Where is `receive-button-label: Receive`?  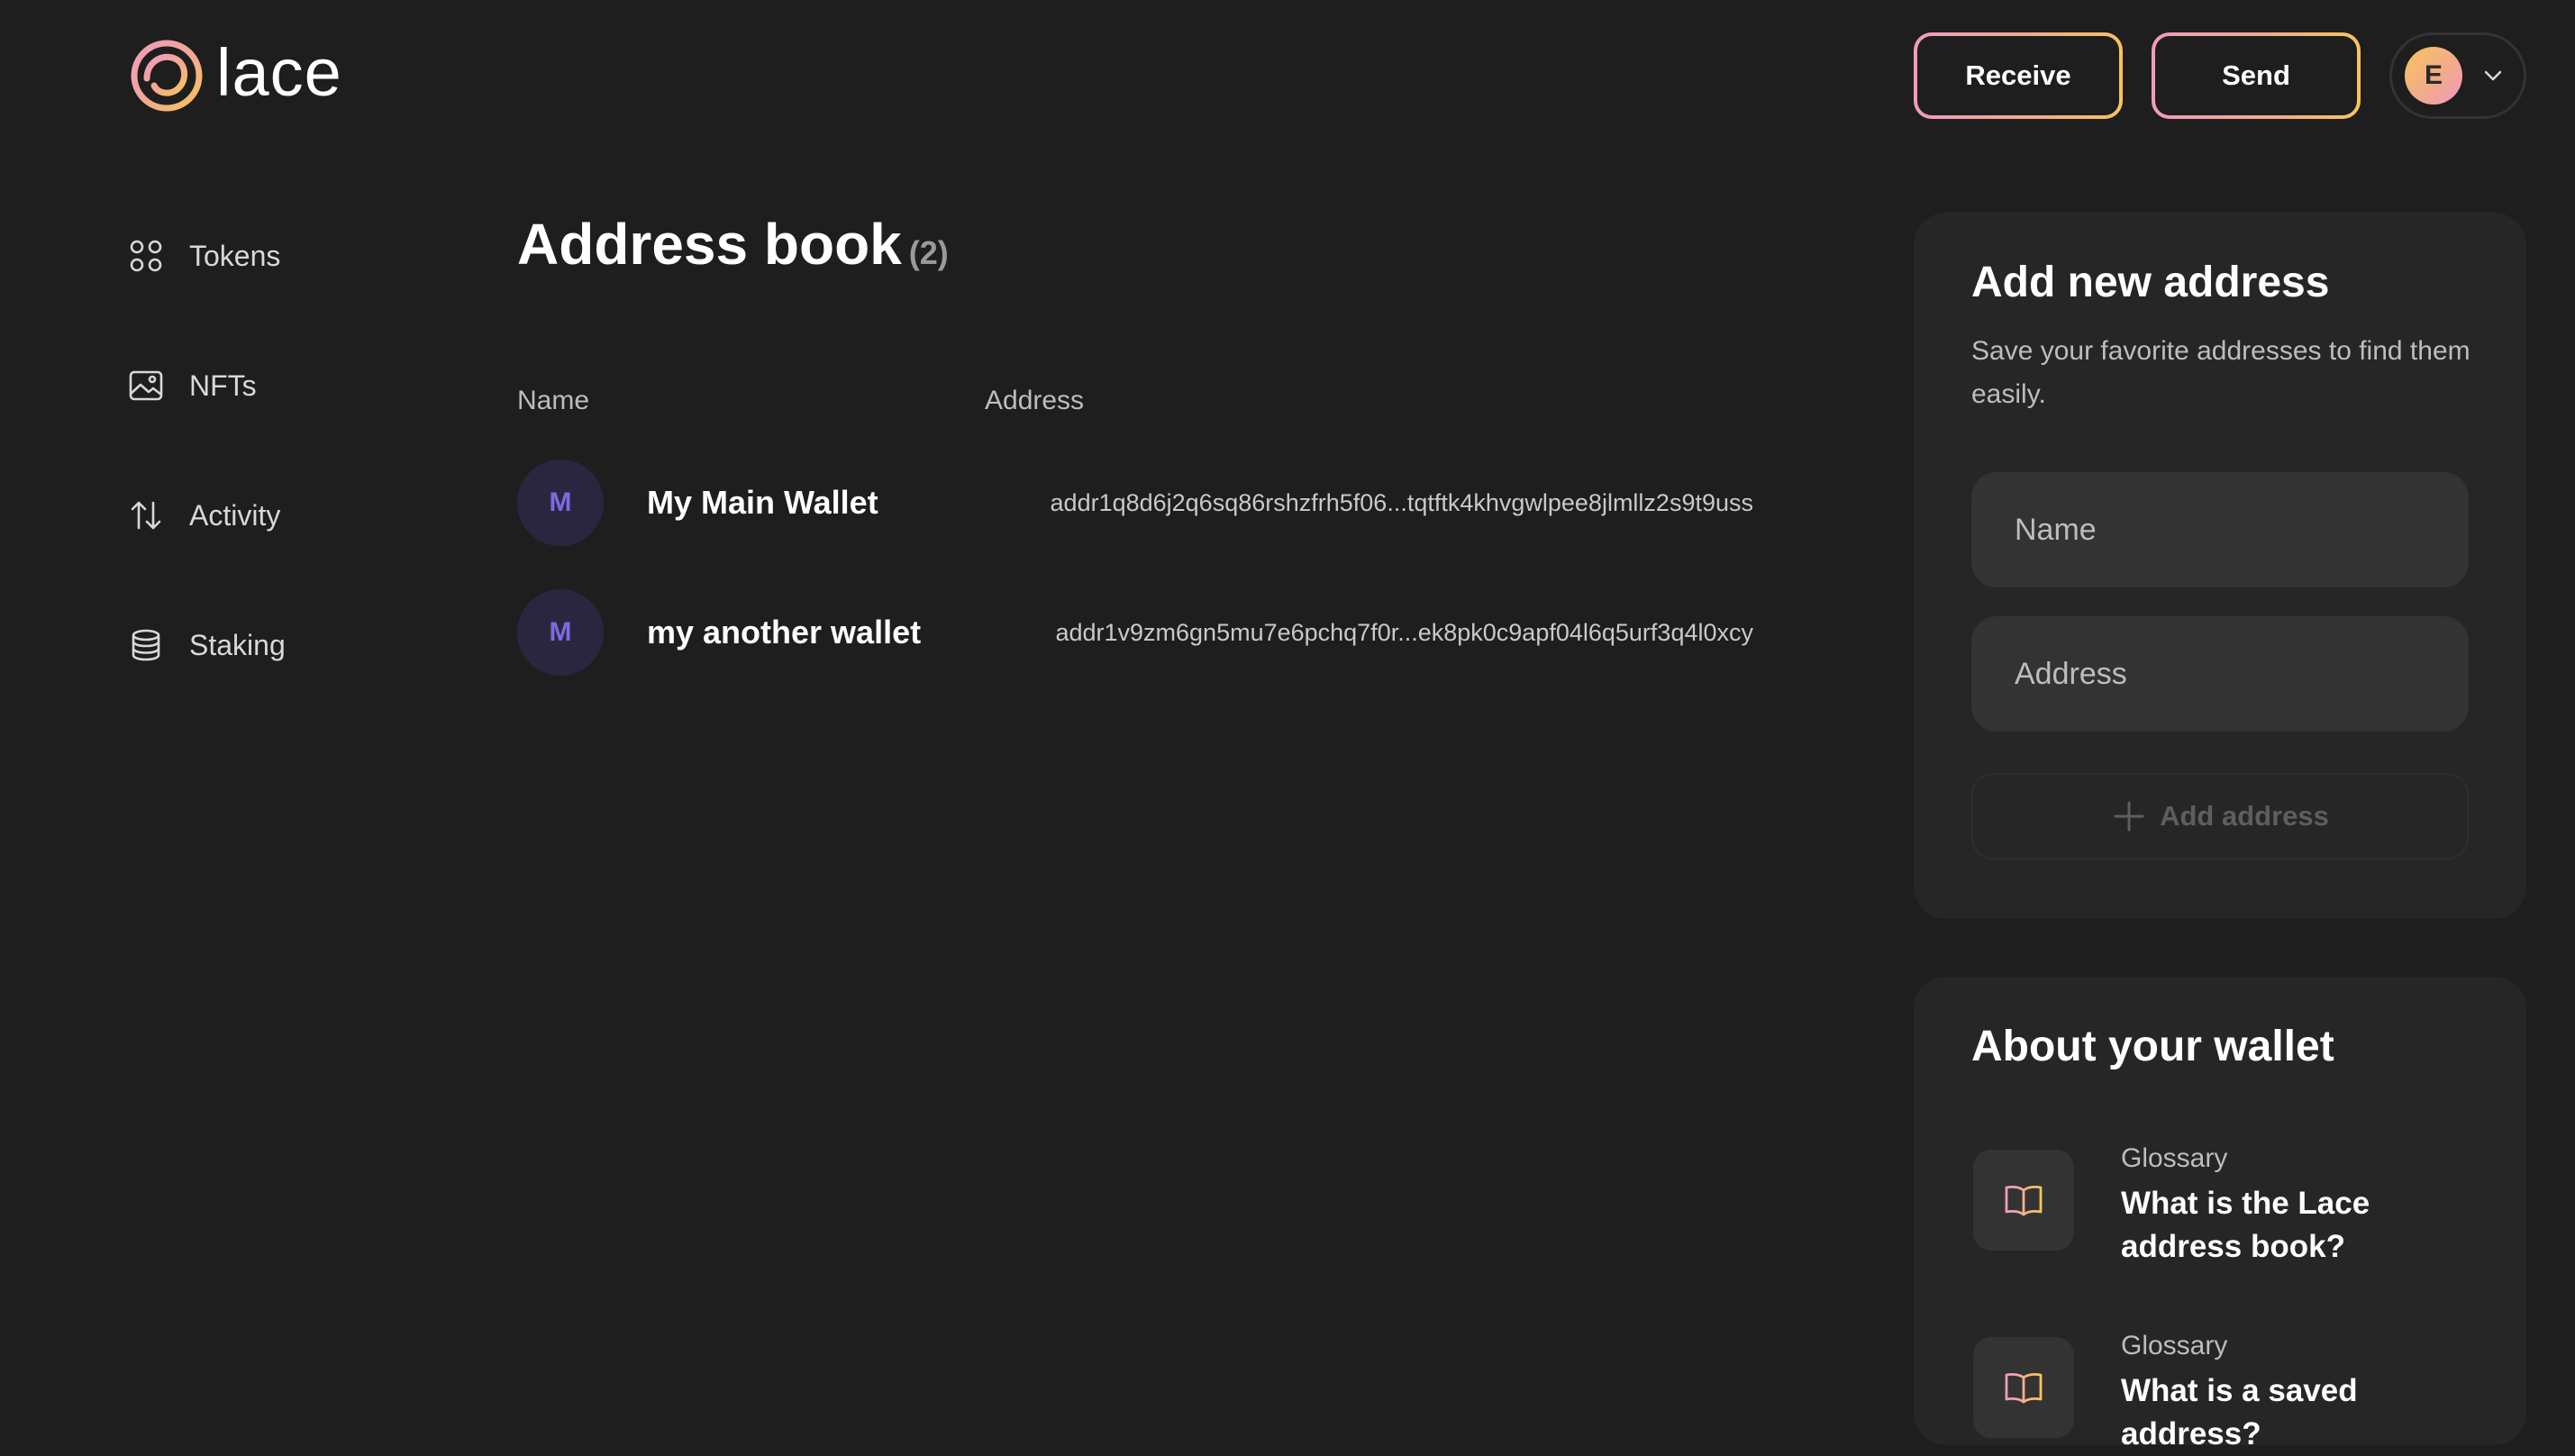
receive-button-label: Receive is located at coordinates (2018, 75).